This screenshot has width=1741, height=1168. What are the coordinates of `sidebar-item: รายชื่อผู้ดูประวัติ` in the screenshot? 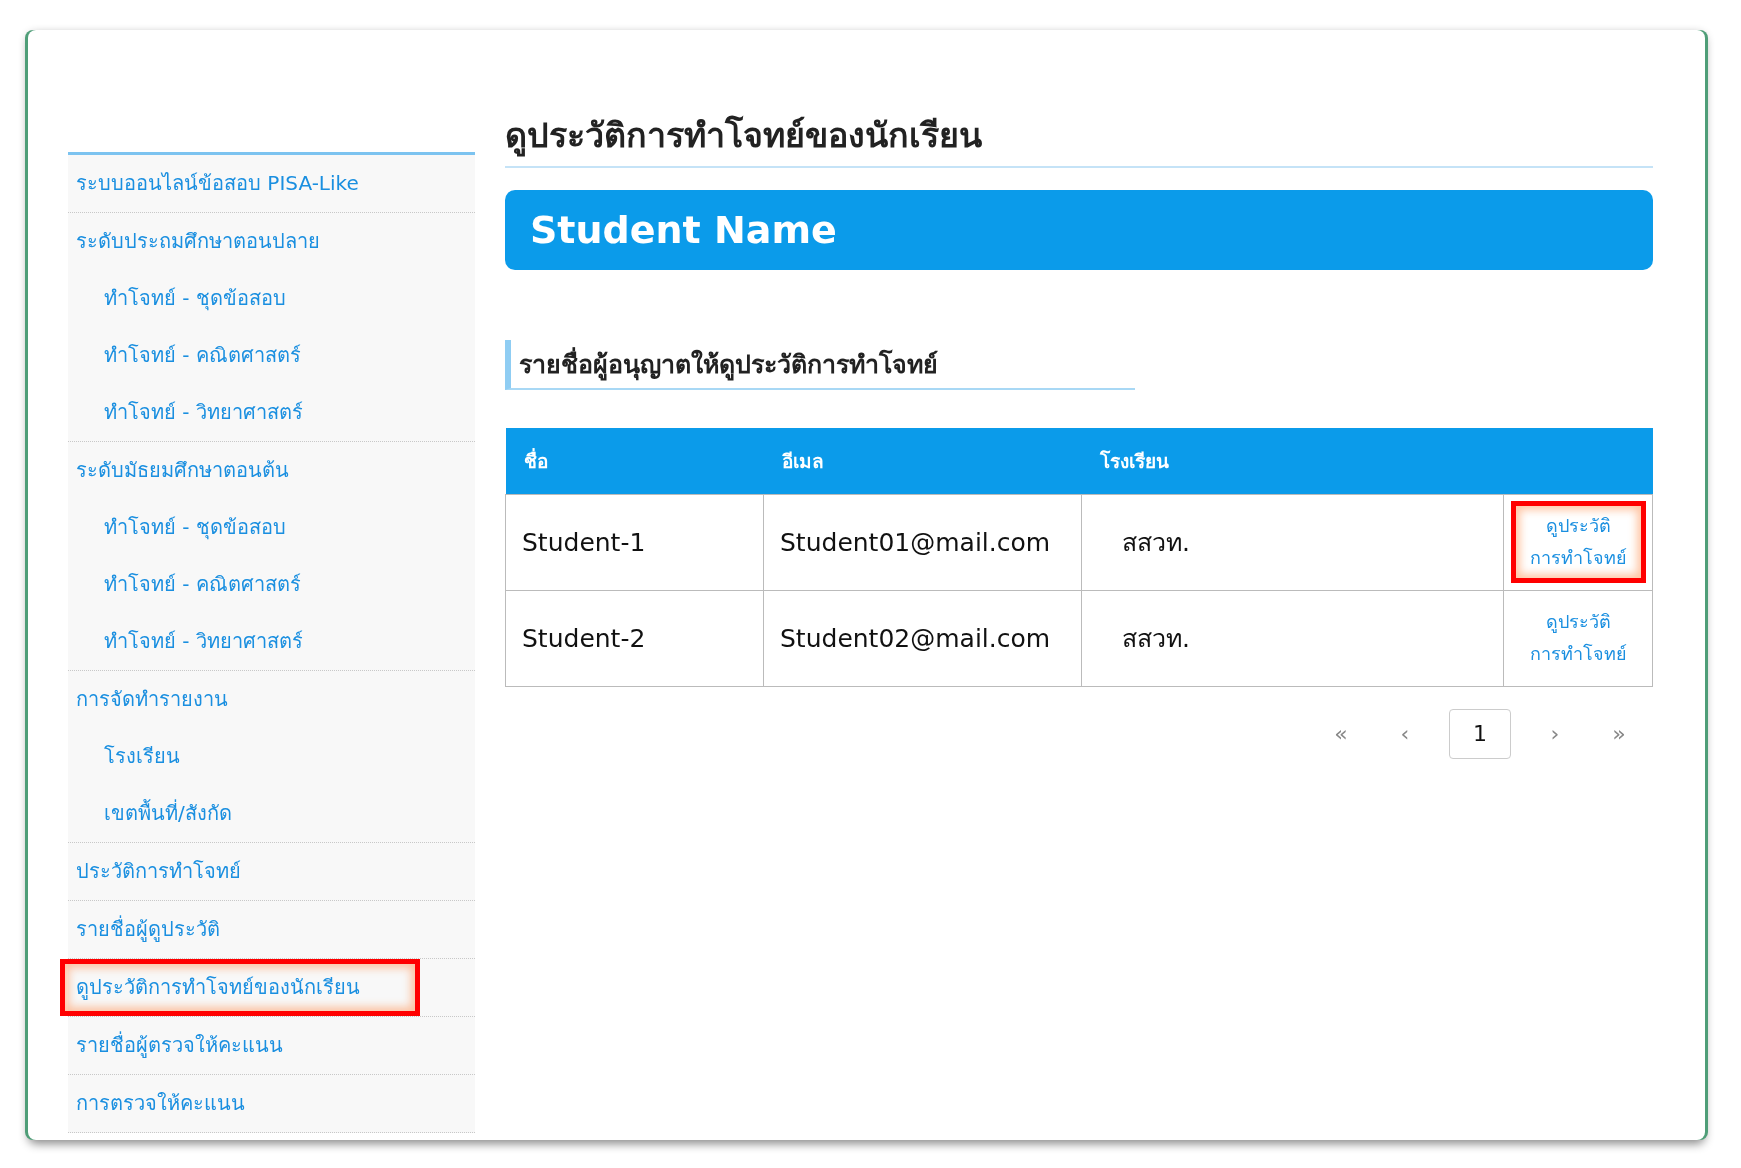 It's located at (271, 929).